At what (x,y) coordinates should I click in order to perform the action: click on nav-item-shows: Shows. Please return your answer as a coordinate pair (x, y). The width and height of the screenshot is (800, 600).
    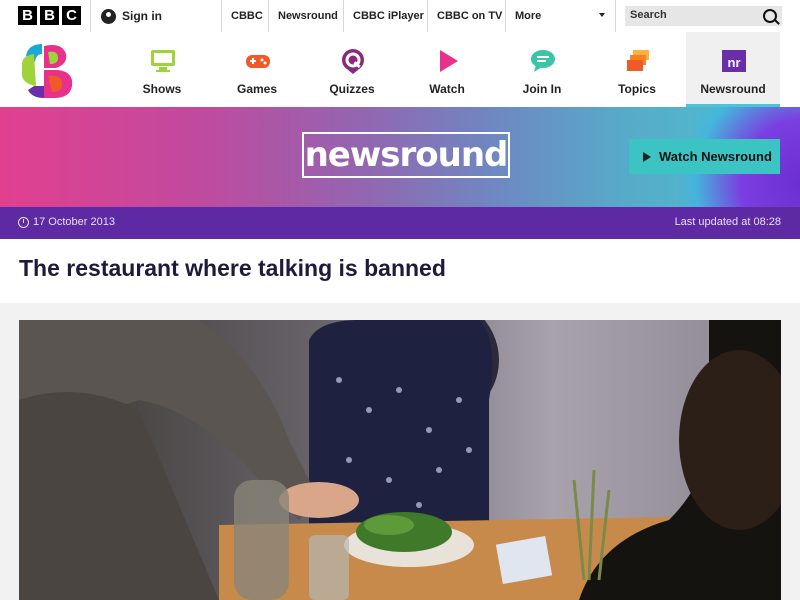
    Looking at the image, I should click on (162, 69).